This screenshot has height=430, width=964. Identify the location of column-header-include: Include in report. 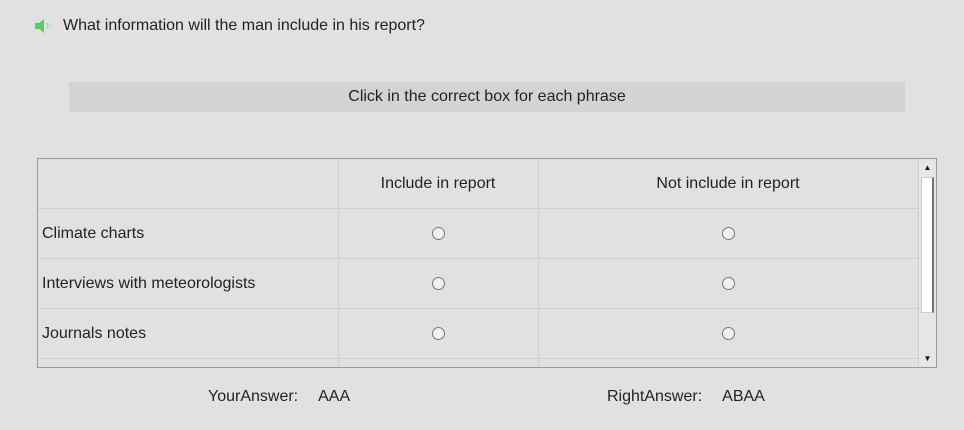
(438, 184).